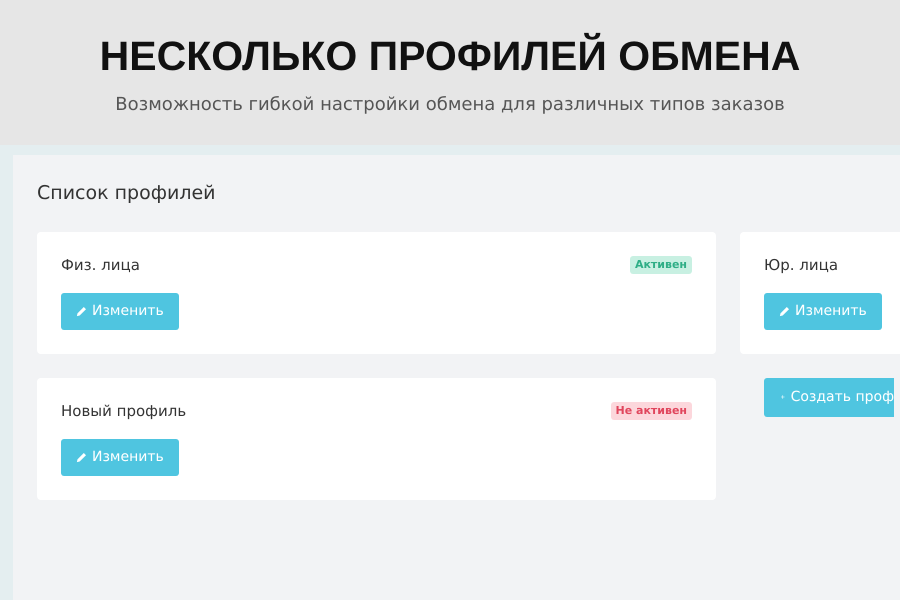  Describe the element at coordinates (829, 397) in the screenshot. I see `create-profile-button: Создать проф` at that location.